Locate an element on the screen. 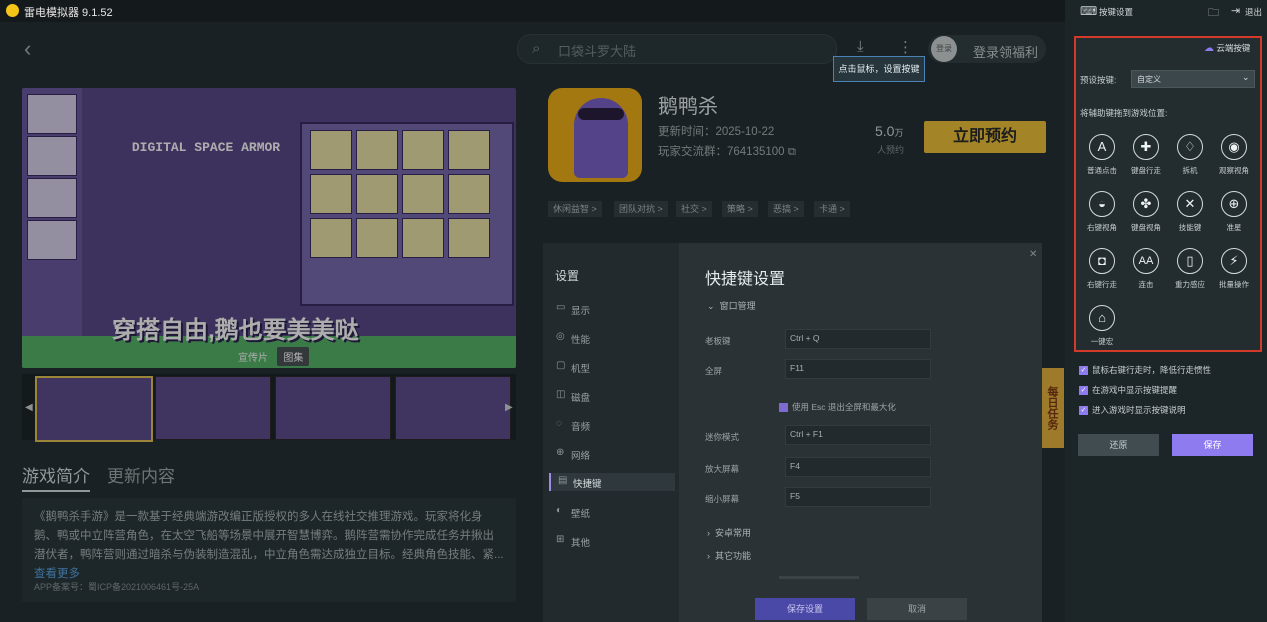 The image size is (1267, 622). key-crosshair: ⊕ 准星 is located at coordinates (1234, 218).